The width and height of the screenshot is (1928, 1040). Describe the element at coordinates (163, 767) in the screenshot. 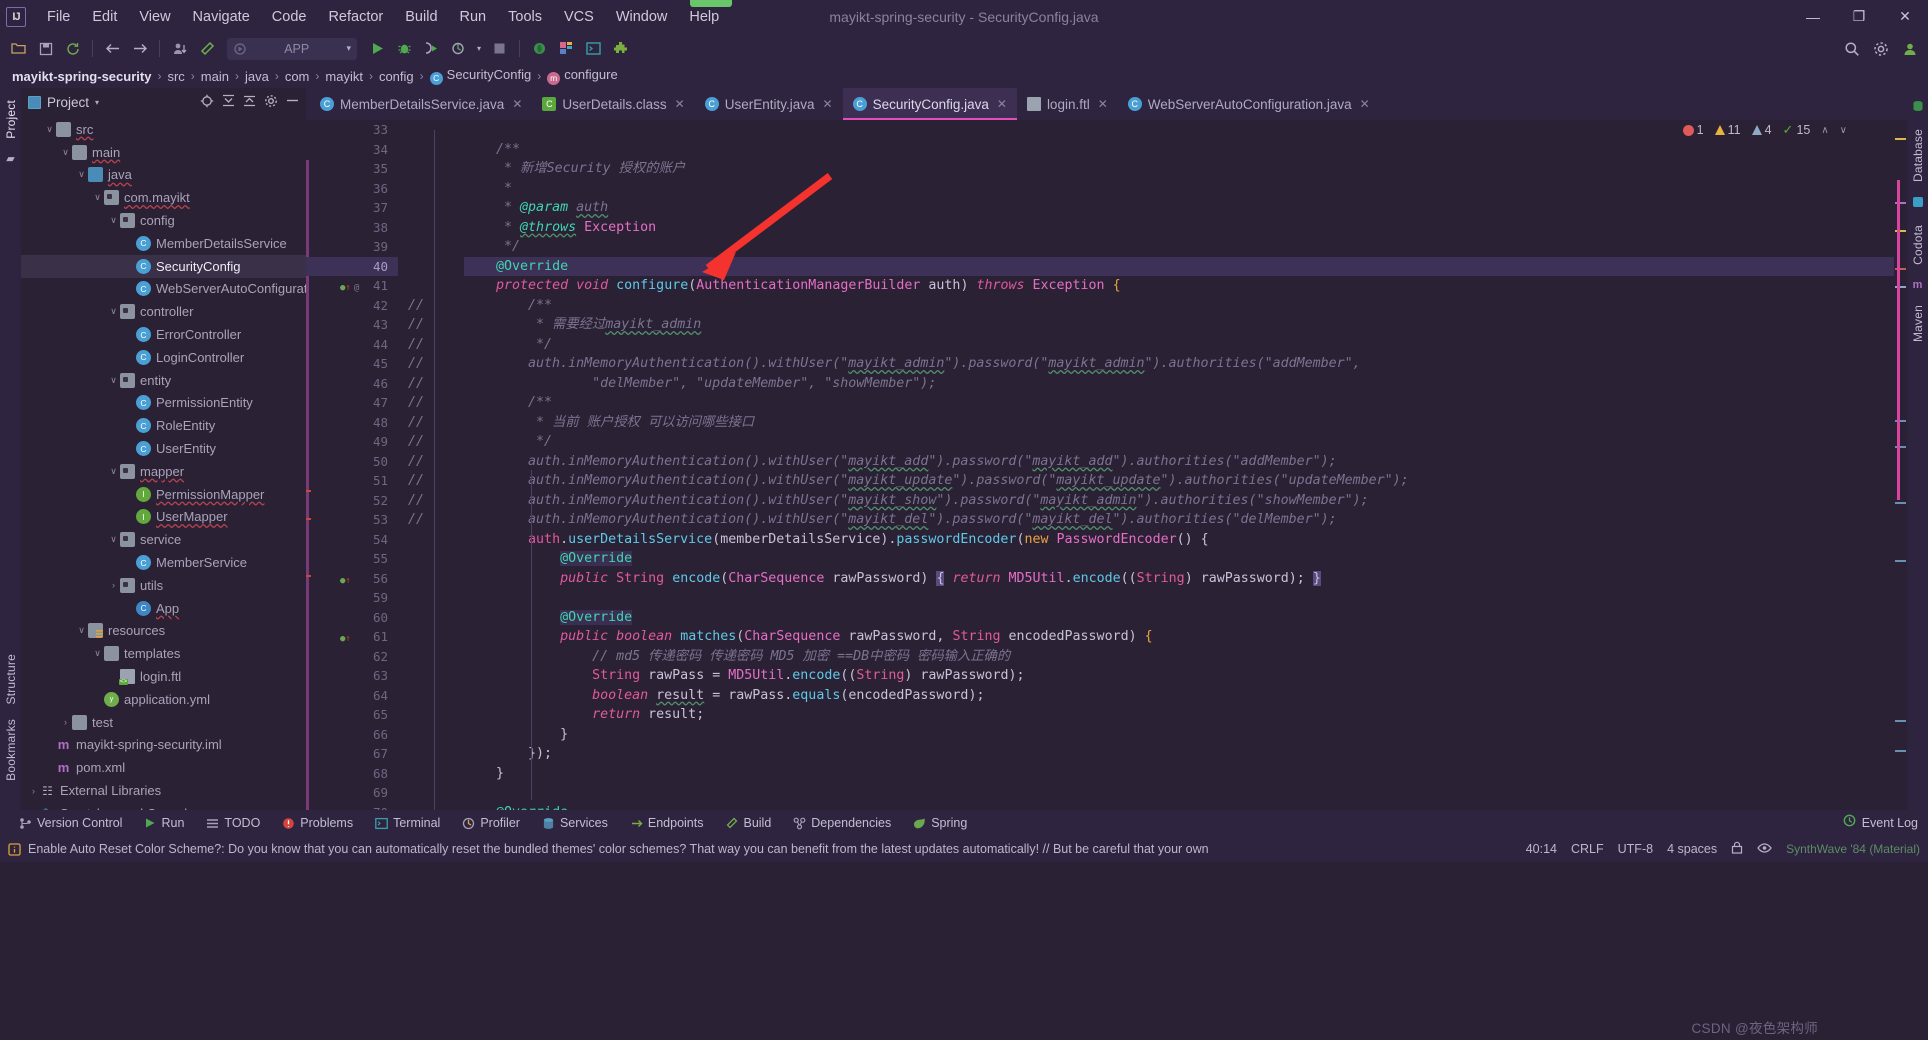

I see `tree-item-pom-xml: m pom.xml` at that location.